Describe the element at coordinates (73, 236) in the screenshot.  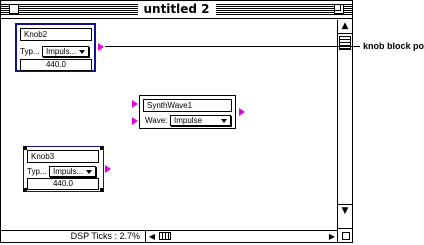
I see `dsp-ticks-readout: DSP Ticks : 2.7%` at that location.